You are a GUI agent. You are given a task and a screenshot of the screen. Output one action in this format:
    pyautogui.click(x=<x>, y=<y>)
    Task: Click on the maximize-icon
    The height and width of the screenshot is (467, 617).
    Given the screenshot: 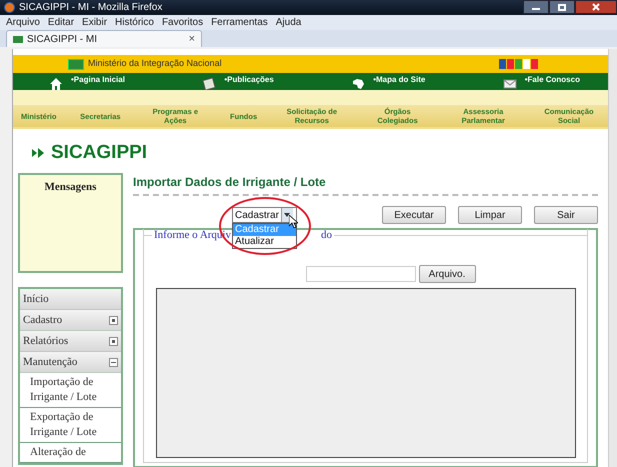 What is the action you would take?
    pyautogui.click(x=562, y=7)
    